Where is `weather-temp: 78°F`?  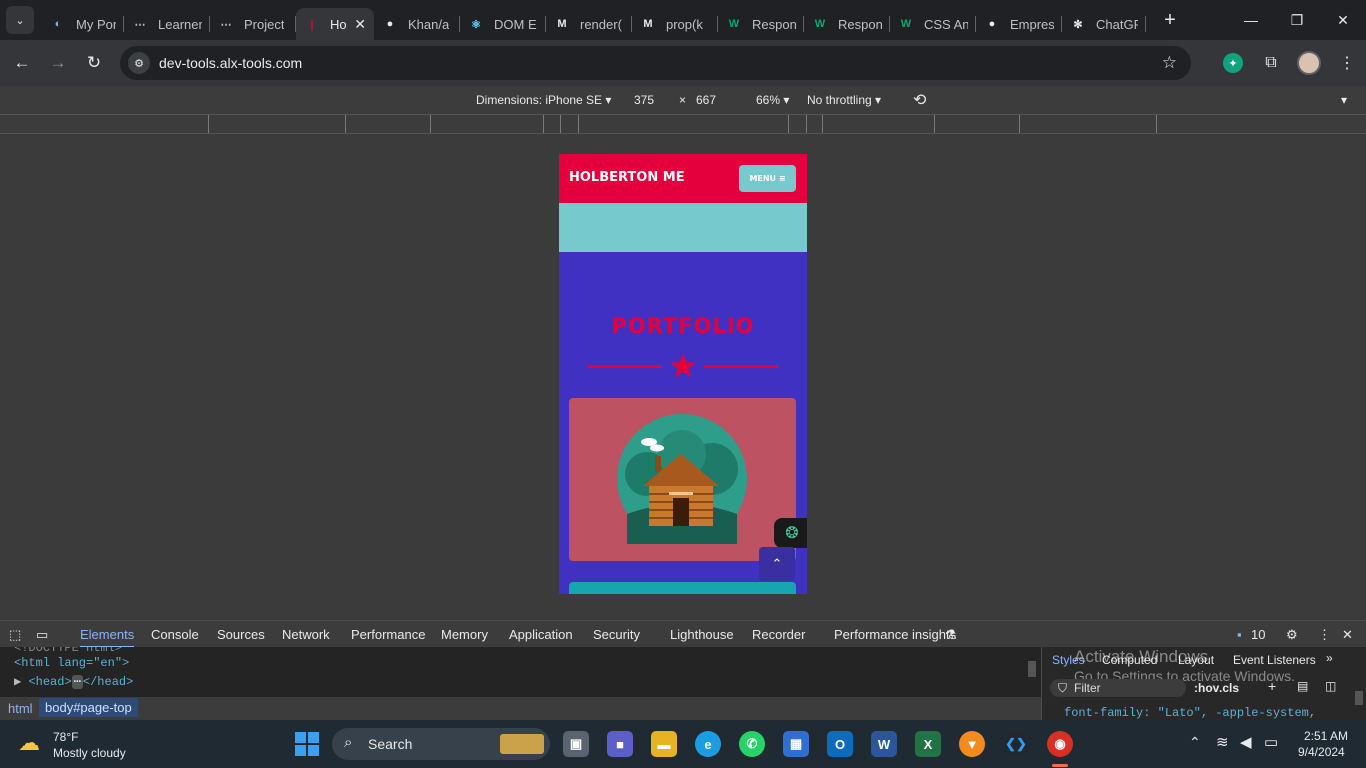
weather-temp: 78°F is located at coordinates (65, 737).